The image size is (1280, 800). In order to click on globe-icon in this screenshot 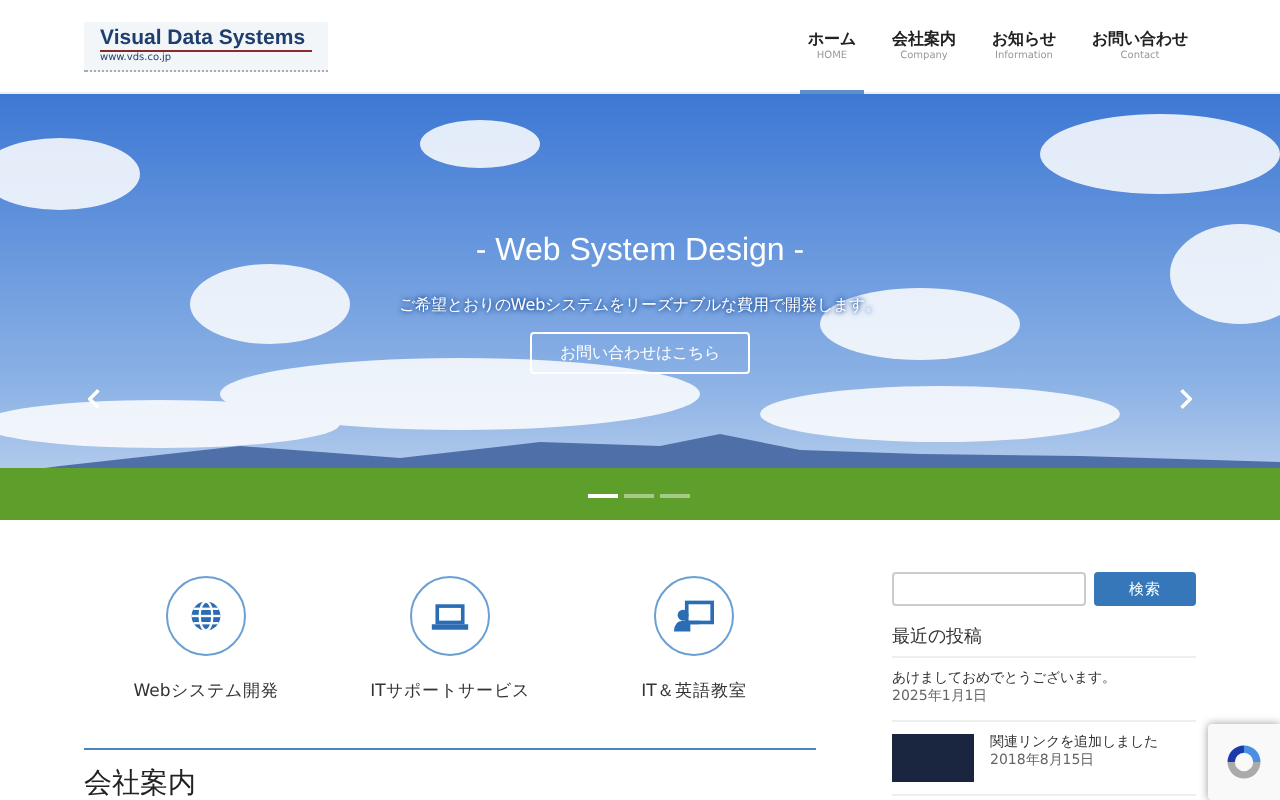, I will do `click(206, 616)`.